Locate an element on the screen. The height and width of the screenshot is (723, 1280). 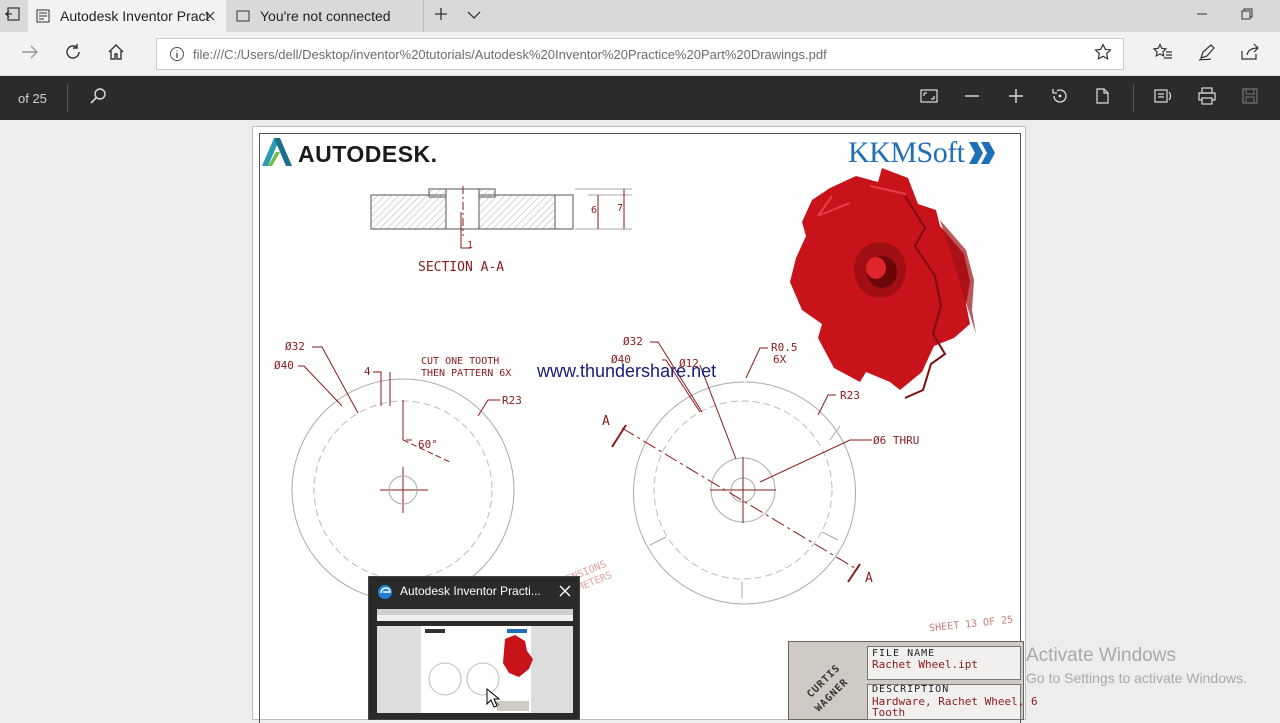
mouse-cursor is located at coordinates (493, 700).